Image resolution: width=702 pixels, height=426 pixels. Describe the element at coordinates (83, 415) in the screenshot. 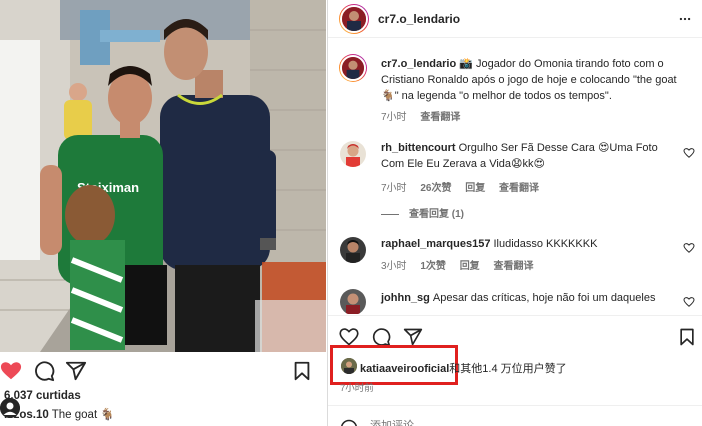

I see `caption-body: The goat 🐐` at that location.